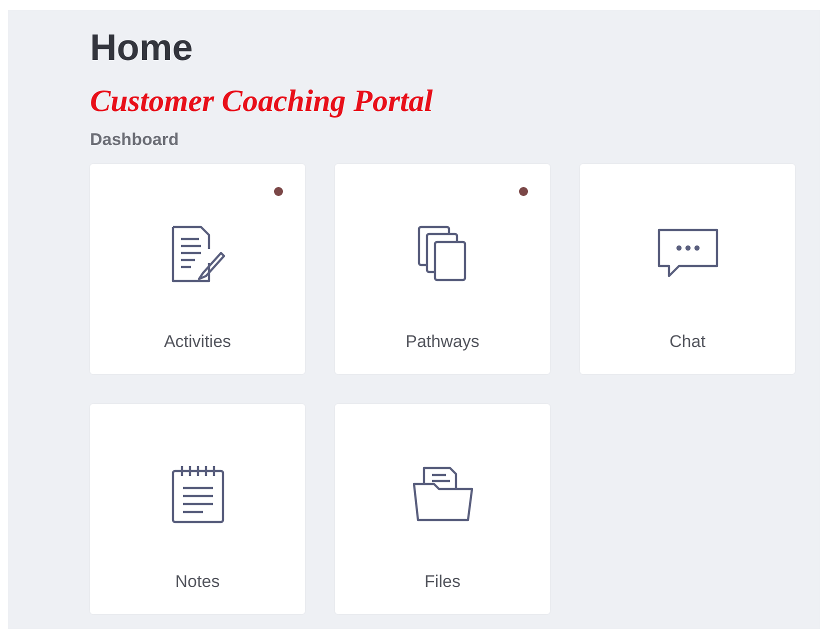  Describe the element at coordinates (687, 254) in the screenshot. I see `chat-bubble-icon` at that location.